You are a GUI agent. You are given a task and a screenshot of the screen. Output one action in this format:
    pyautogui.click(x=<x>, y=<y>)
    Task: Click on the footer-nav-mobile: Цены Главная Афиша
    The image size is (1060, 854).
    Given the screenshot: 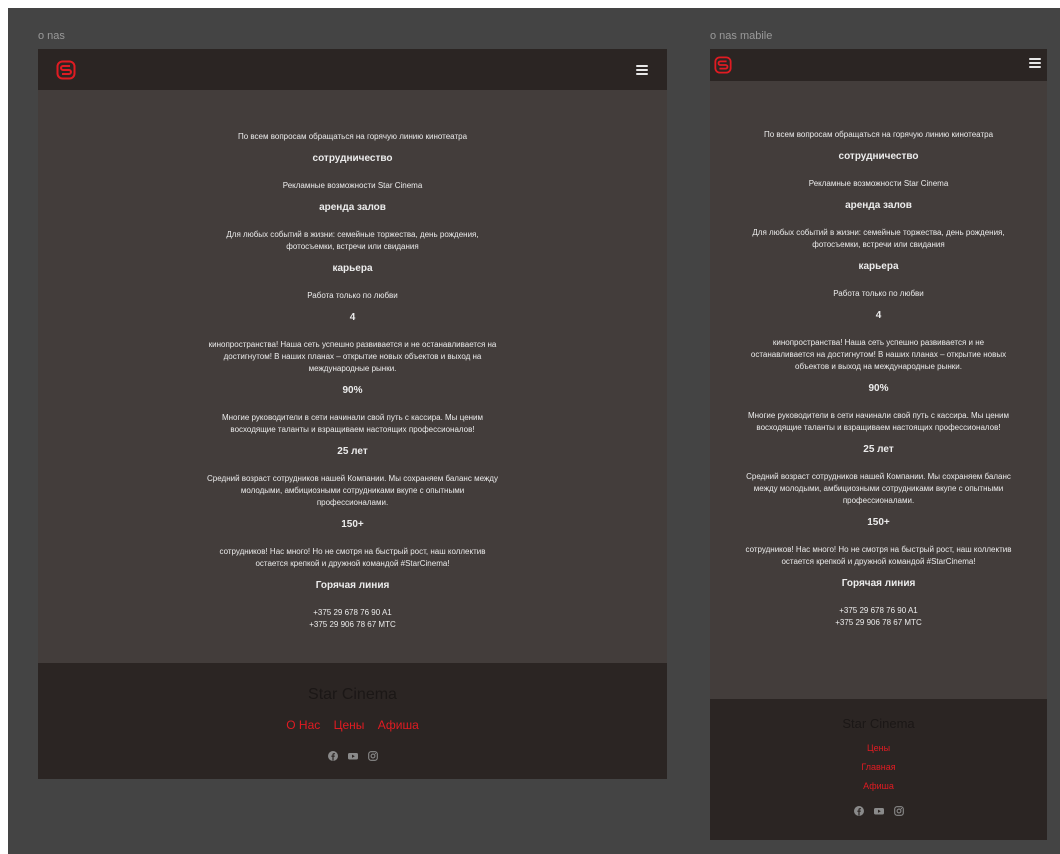 What is the action you would take?
    pyautogui.click(x=878, y=767)
    